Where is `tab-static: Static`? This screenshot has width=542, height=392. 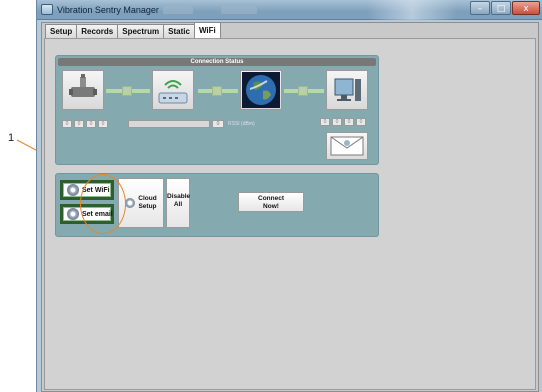
tab-static: Static is located at coordinates (179, 31).